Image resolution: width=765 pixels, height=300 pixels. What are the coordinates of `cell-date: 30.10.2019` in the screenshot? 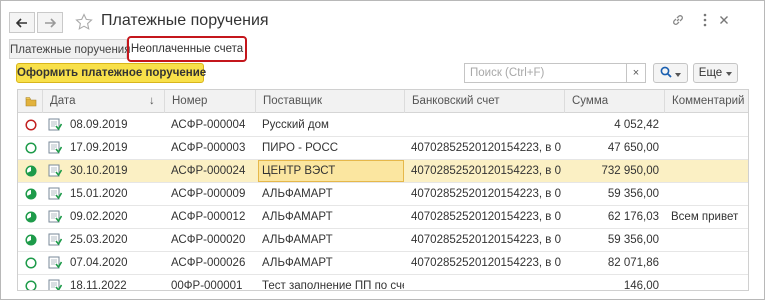 It's located at (99, 171).